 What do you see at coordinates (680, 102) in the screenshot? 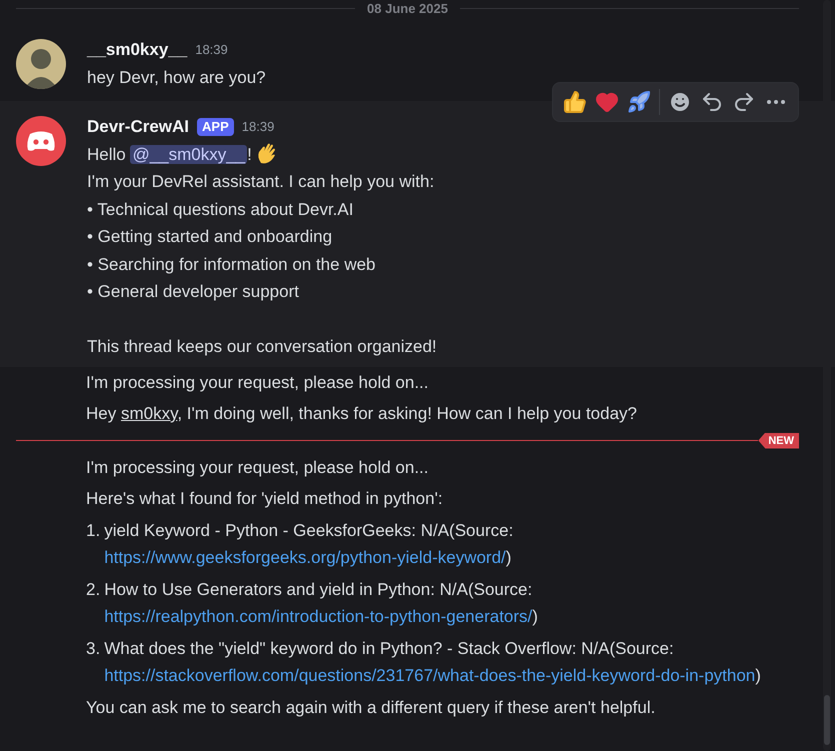
I see `smiley-icon` at bounding box center [680, 102].